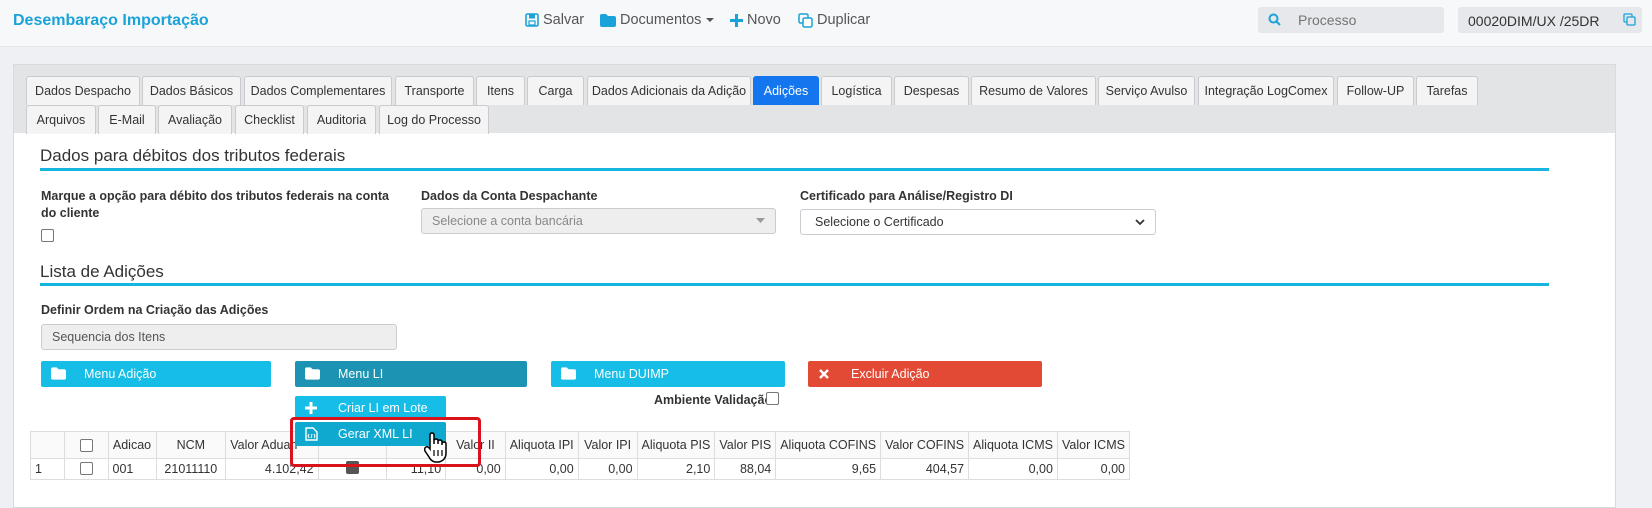  I want to click on cell-ncm: 21011110, so click(191, 469).